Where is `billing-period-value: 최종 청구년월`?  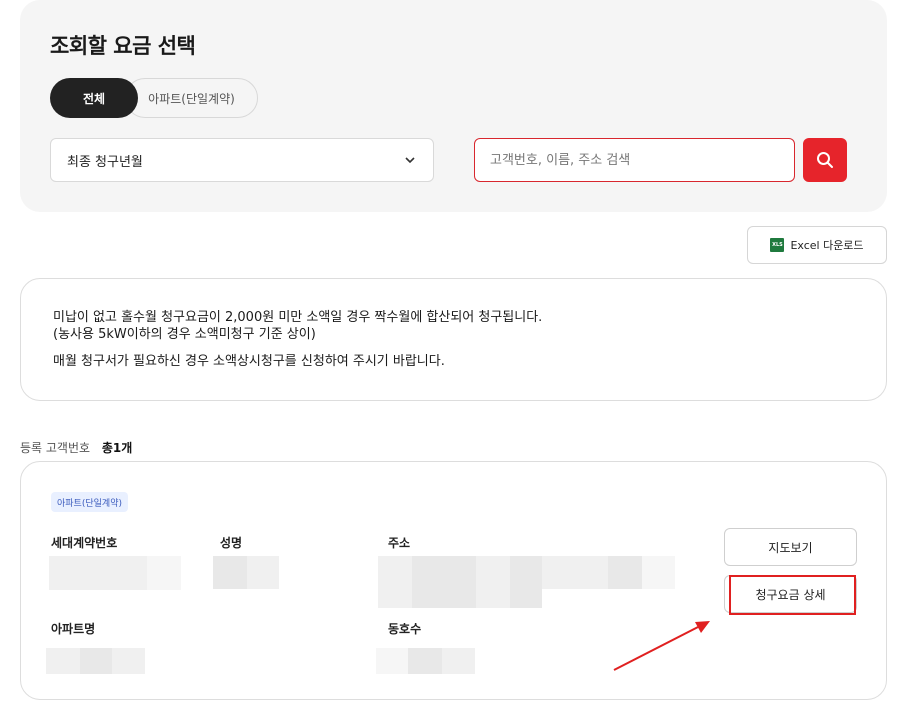 billing-period-value: 최종 청구년월 is located at coordinates (105, 162).